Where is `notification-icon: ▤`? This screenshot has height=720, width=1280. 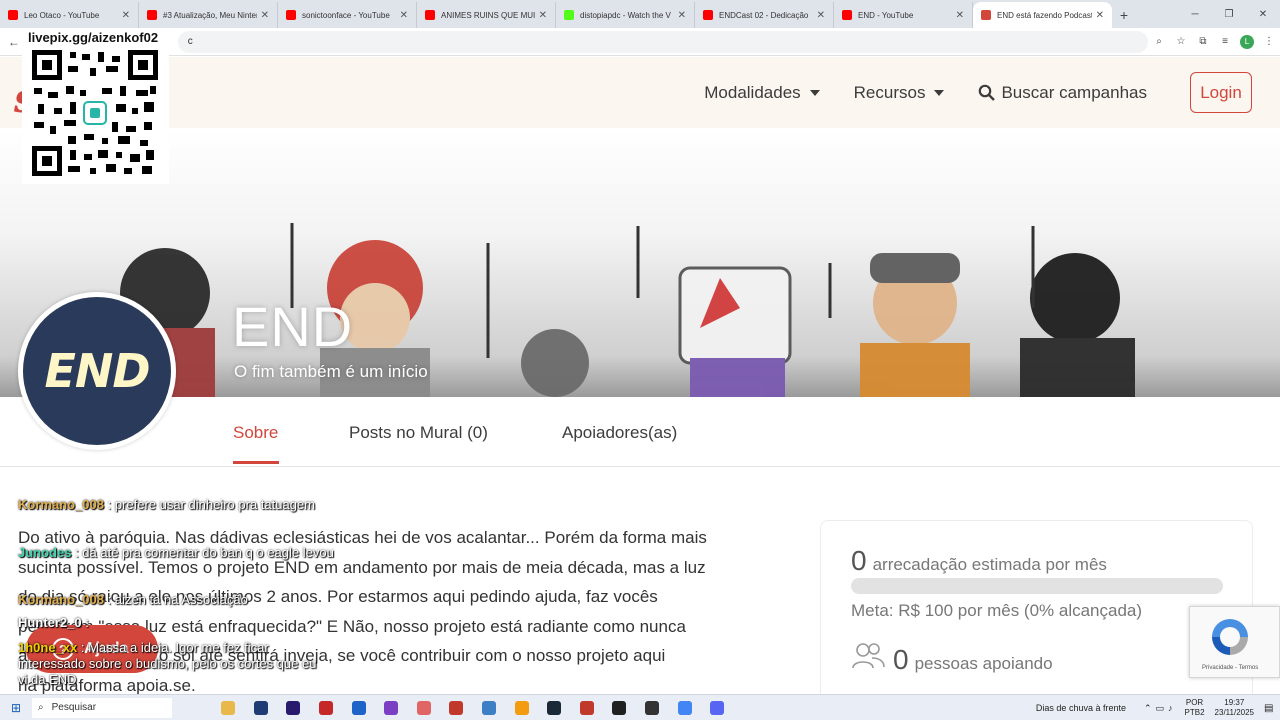 notification-icon: ▤ is located at coordinates (1272, 708).